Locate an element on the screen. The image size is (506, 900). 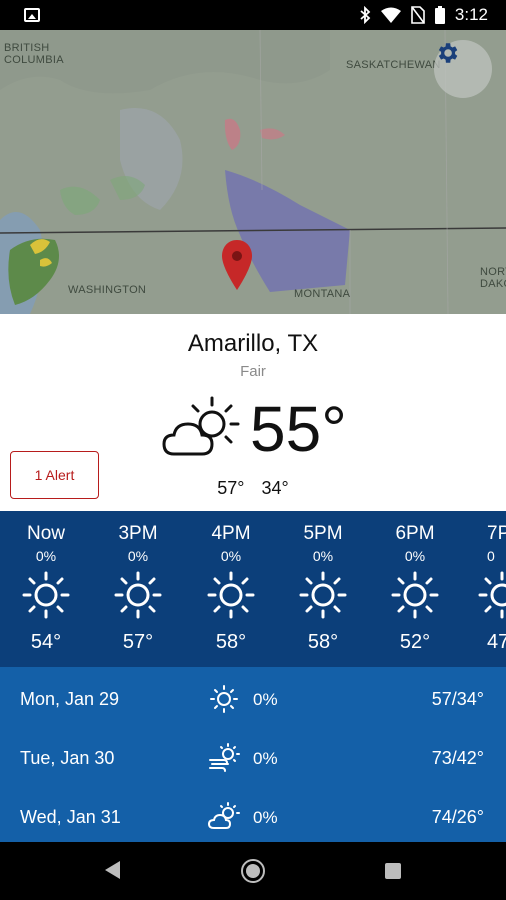
daily-row: Wed, Jan 31 0% 74/26° is located at coordinates (253, 816).